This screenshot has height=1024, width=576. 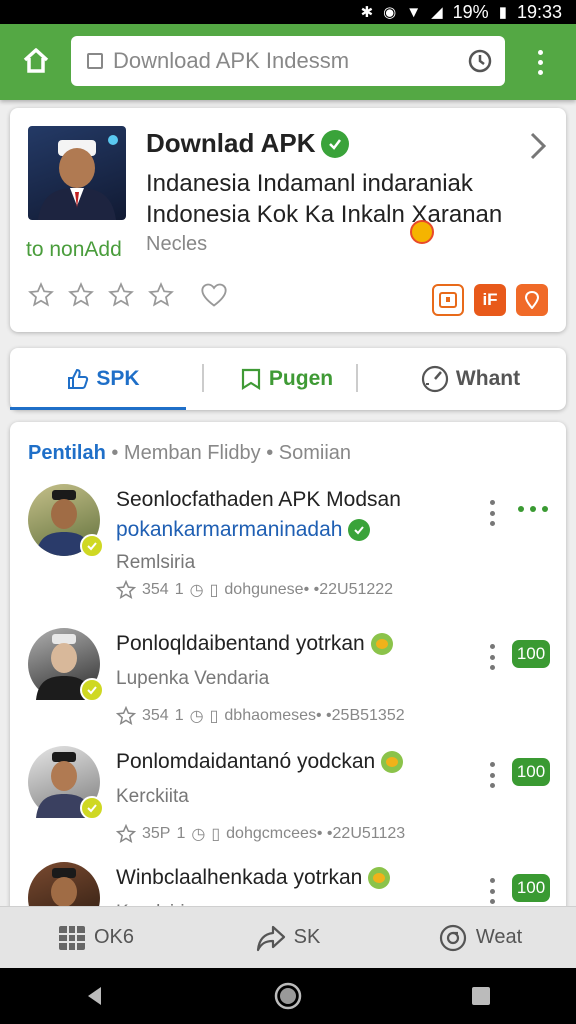 I want to click on tab-spk: SPK, so click(x=103, y=379).